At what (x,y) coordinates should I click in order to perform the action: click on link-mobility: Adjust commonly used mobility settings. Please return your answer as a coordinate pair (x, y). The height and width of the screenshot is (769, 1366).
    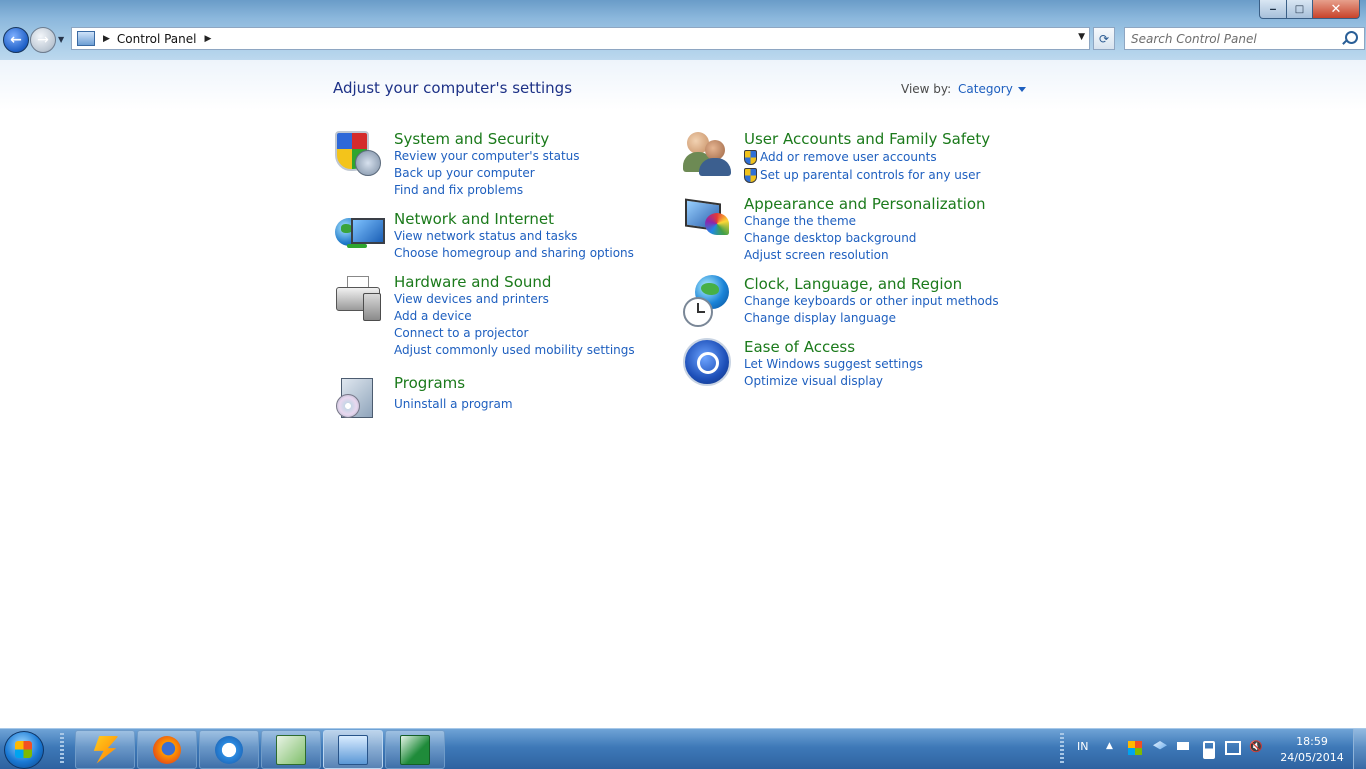
    Looking at the image, I should click on (514, 350).